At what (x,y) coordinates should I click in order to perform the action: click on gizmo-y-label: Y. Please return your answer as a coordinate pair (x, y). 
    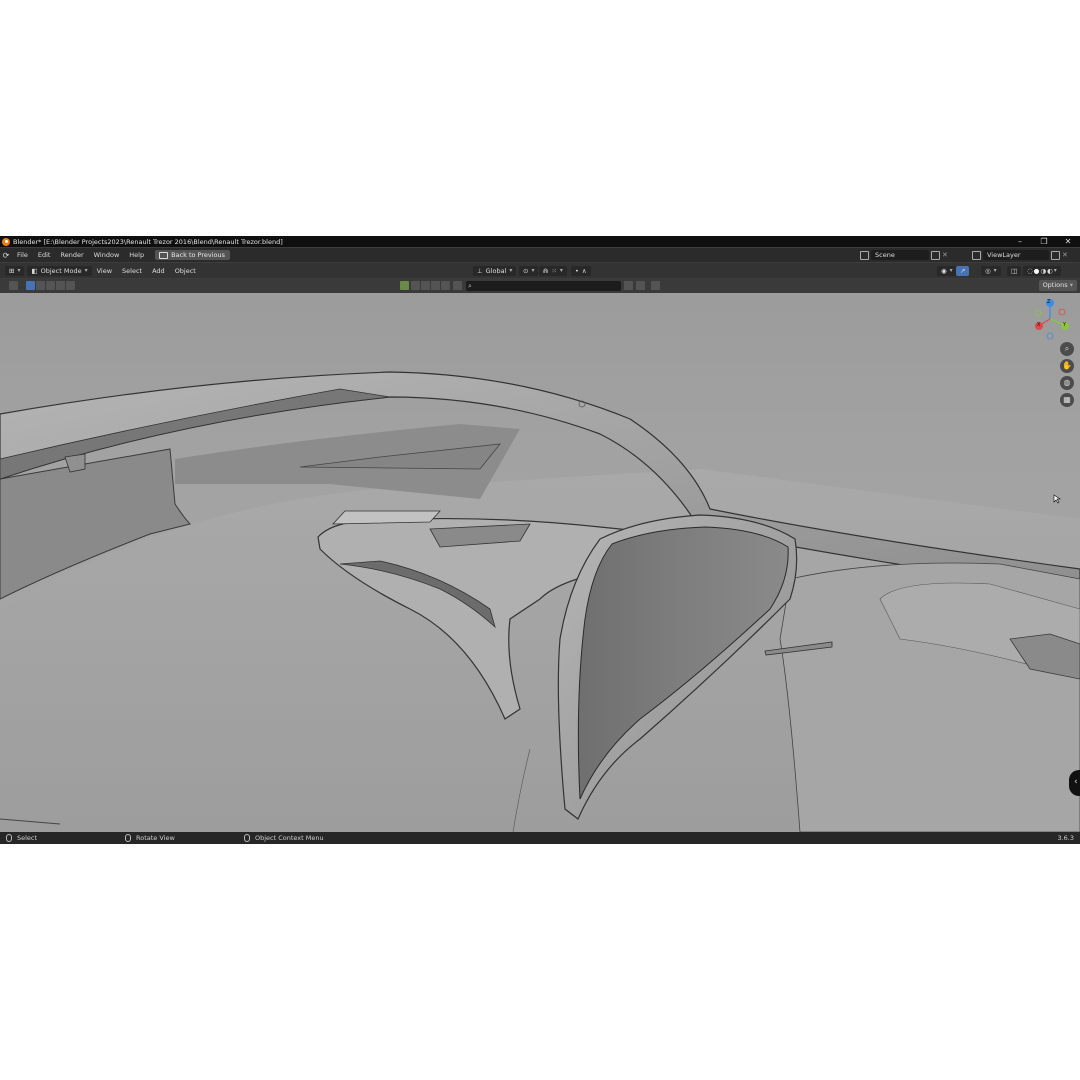
    Looking at the image, I should click on (1065, 325).